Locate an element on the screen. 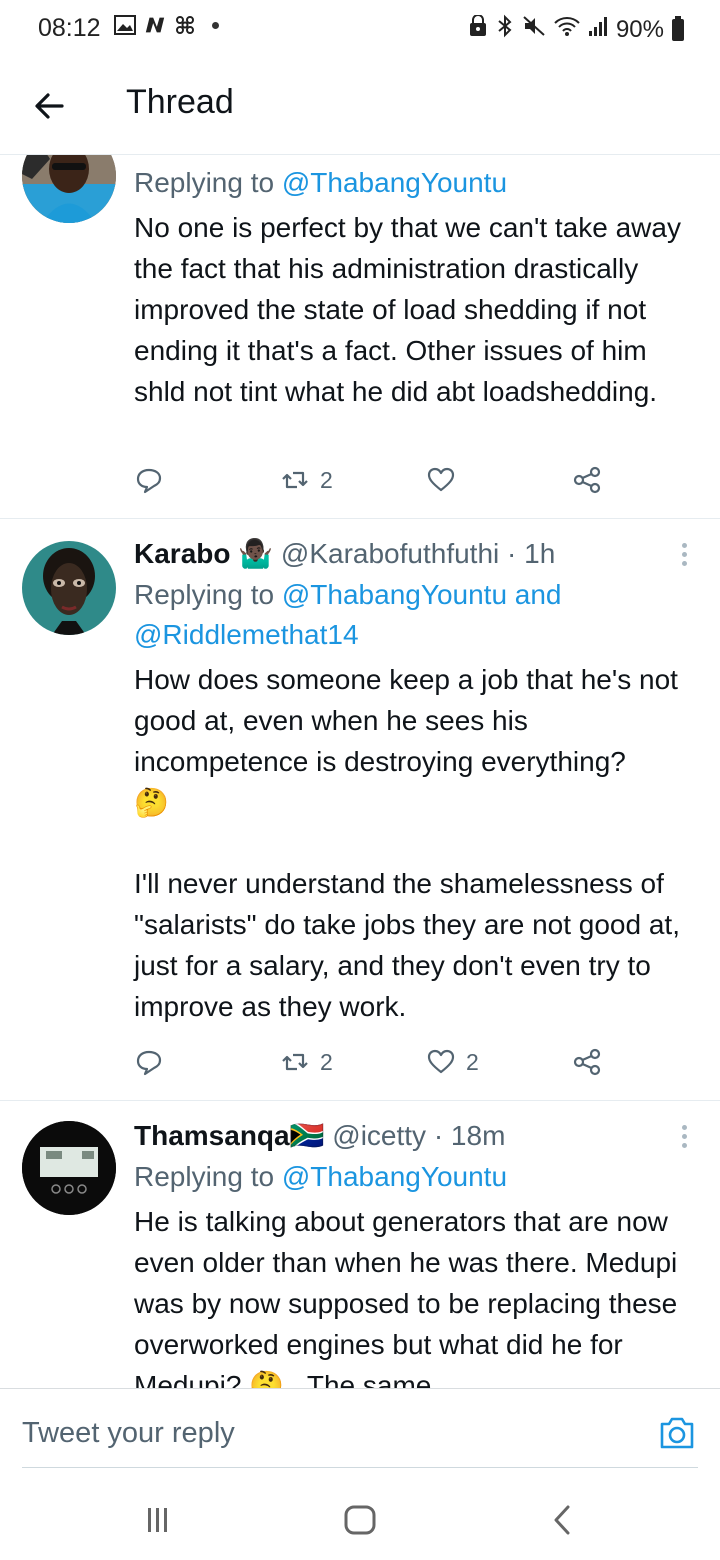  status-bar: 08:12 90% is located at coordinates (360, 29).